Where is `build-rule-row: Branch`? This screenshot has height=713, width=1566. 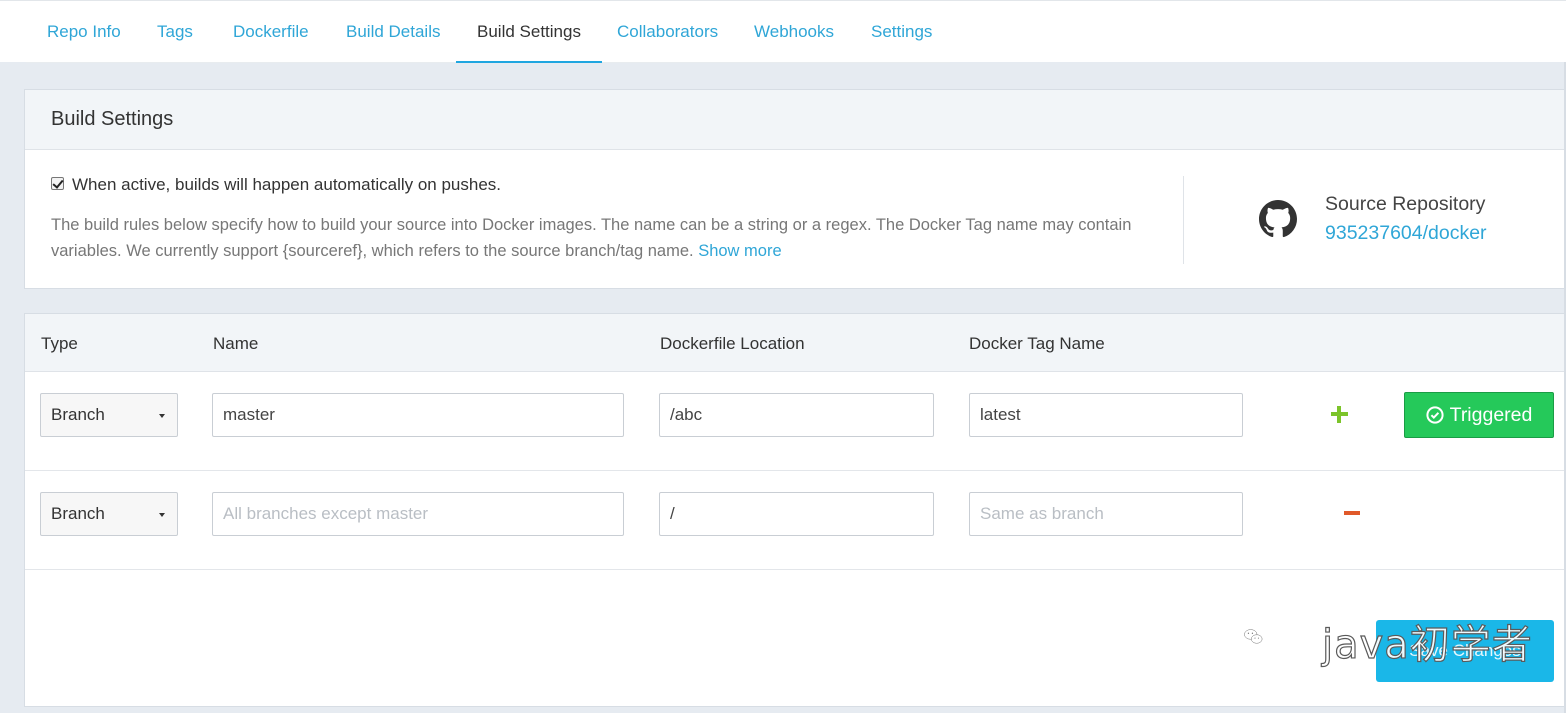
build-rule-row: Branch is located at coordinates (795, 520).